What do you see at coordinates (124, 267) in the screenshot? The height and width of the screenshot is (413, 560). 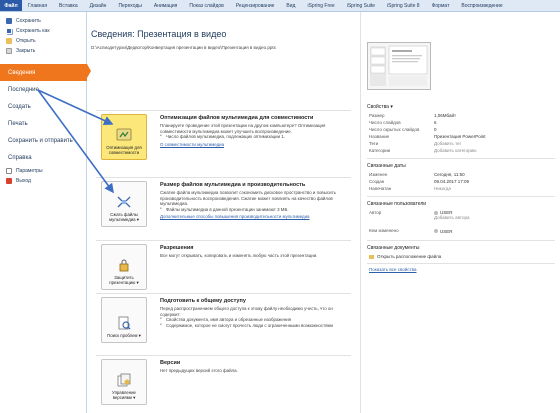 I see `protect-presentation-button: Защитить презентацию ▾` at bounding box center [124, 267].